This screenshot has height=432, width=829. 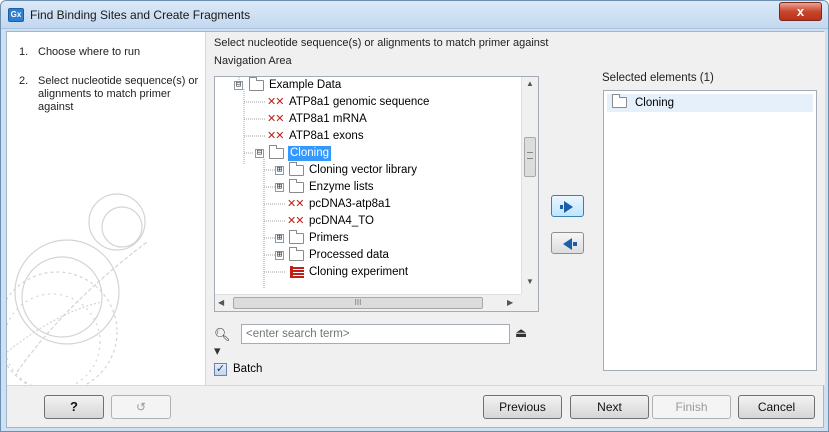 I want to click on dna-watermark-decoration, so click(x=77, y=289).